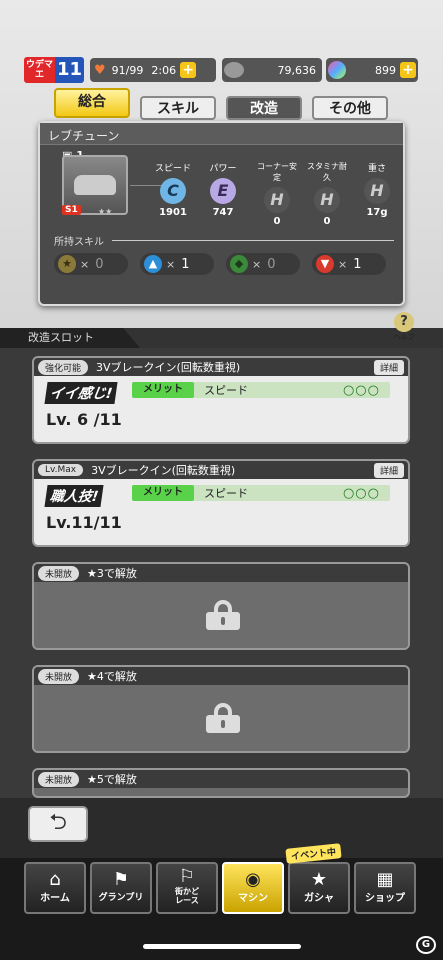  I want to click on stat-stamina-value: 0, so click(327, 221).